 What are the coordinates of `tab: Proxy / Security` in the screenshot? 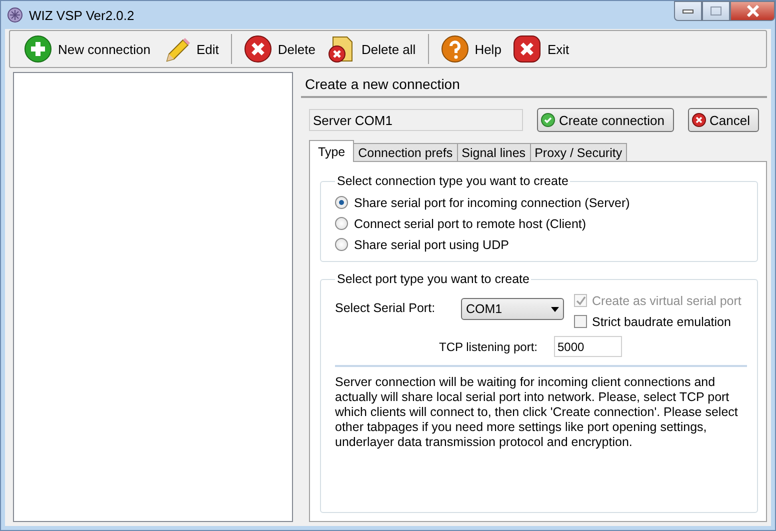 It's located at (579, 152).